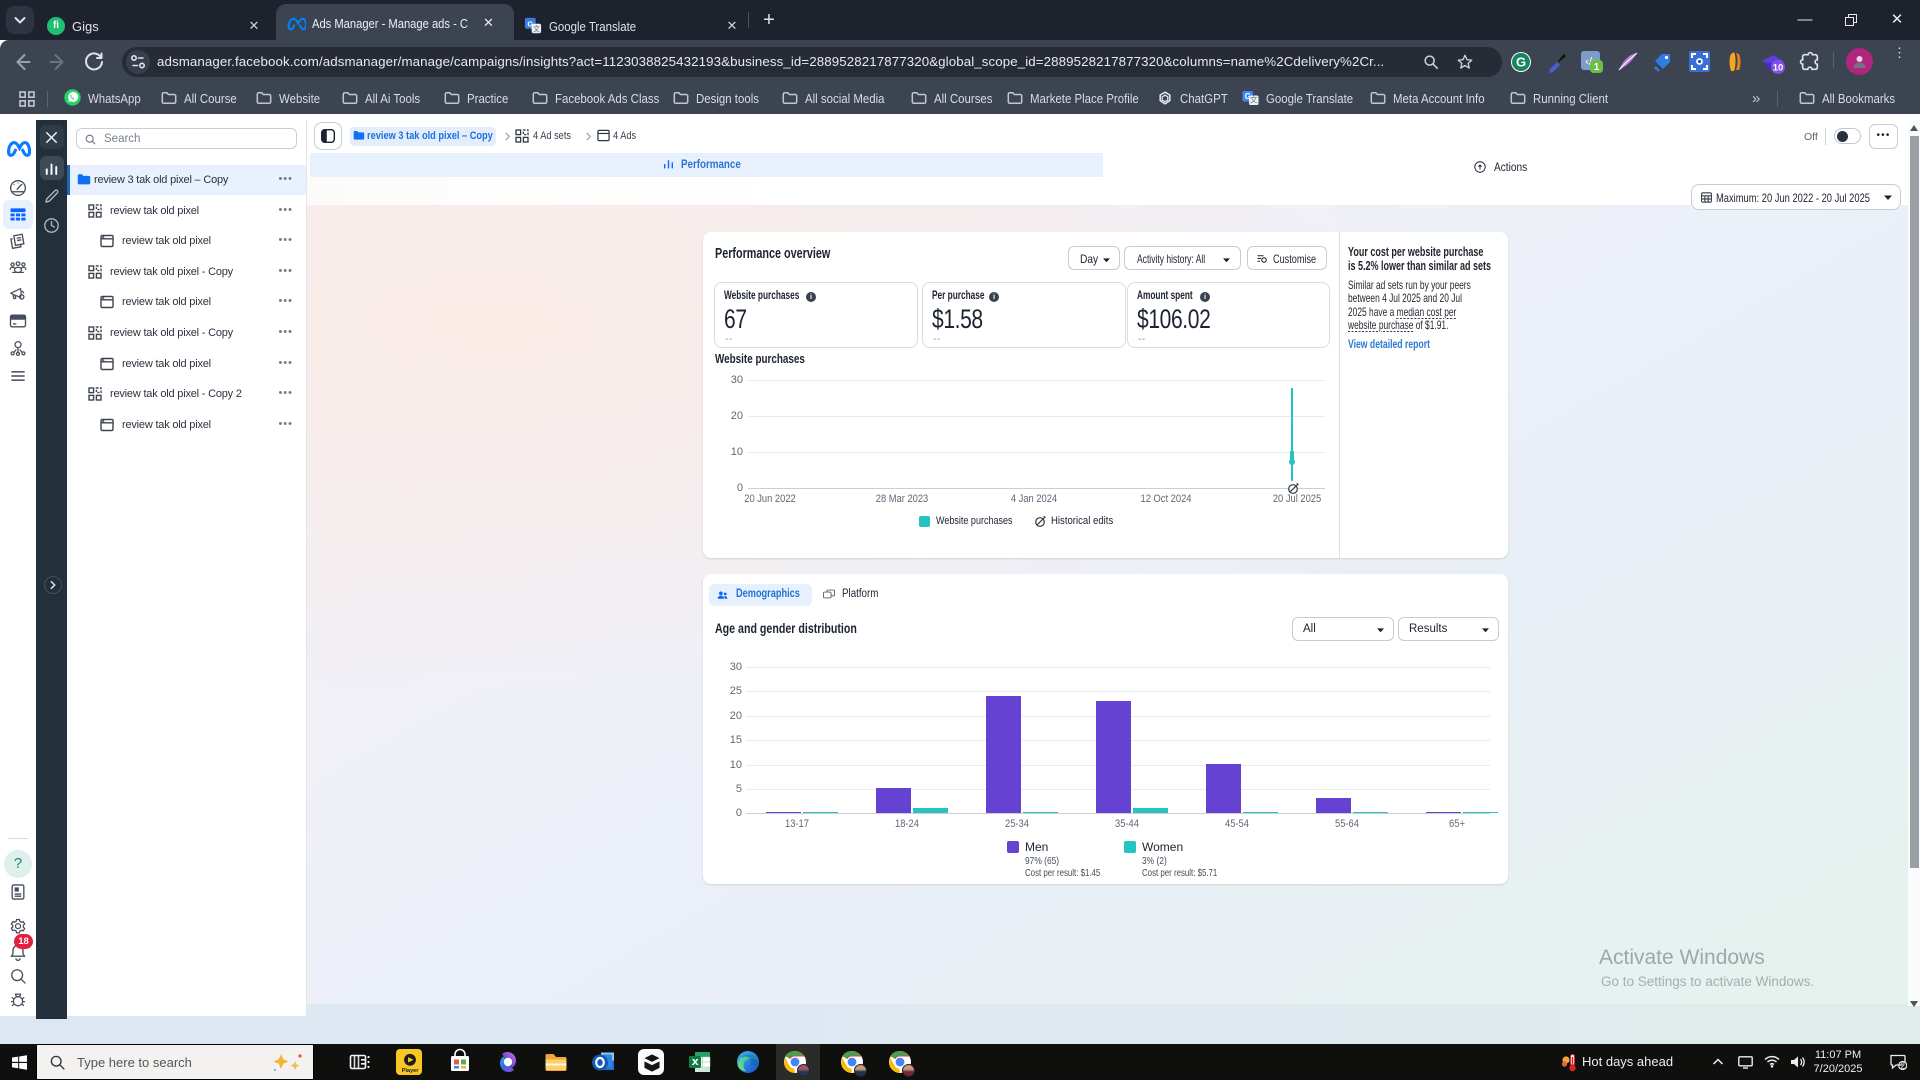 This screenshot has width=1920, height=1080. Describe the element at coordinates (1521, 62) in the screenshot. I see `svg-text: G` at that location.